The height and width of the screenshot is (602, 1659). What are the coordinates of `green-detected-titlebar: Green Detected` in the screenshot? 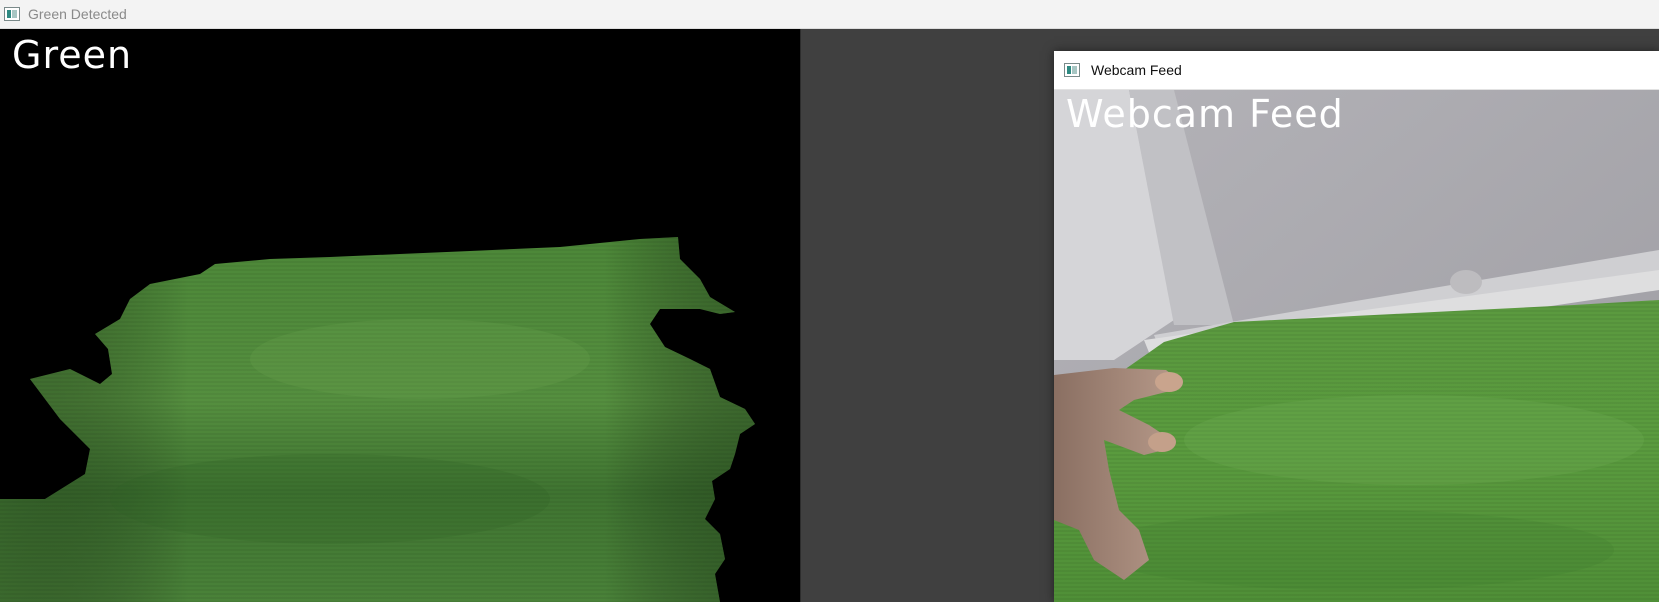 It's located at (829, 14).